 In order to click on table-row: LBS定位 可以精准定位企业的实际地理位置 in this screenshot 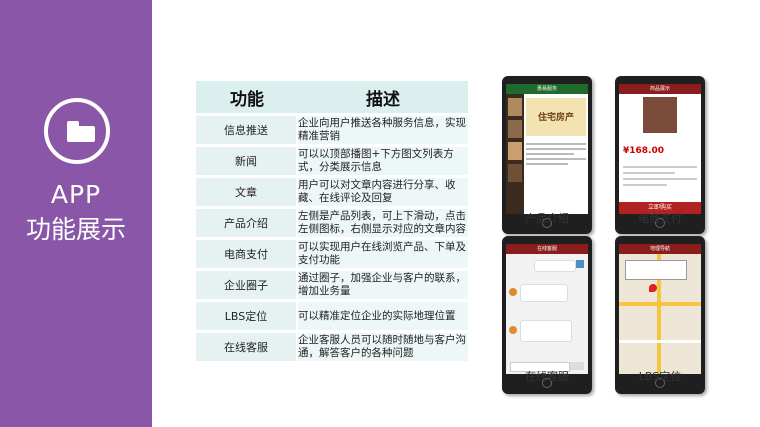, I will do `click(332, 316)`.